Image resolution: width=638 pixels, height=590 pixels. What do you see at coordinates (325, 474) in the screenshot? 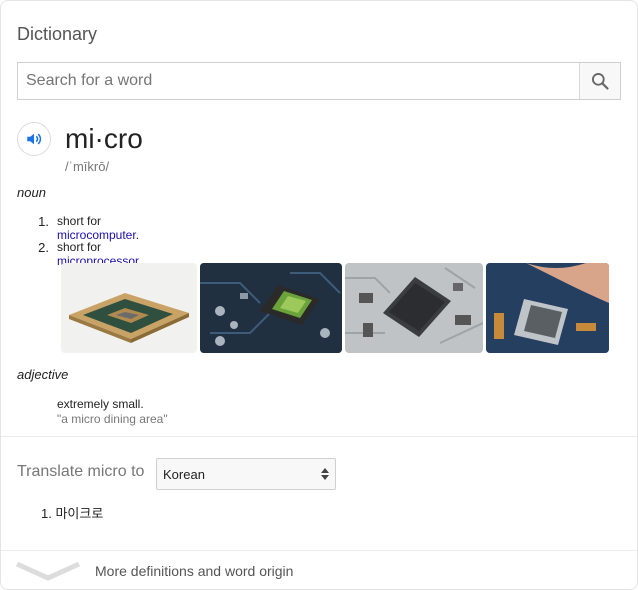
I see `select-arrows-icon` at bounding box center [325, 474].